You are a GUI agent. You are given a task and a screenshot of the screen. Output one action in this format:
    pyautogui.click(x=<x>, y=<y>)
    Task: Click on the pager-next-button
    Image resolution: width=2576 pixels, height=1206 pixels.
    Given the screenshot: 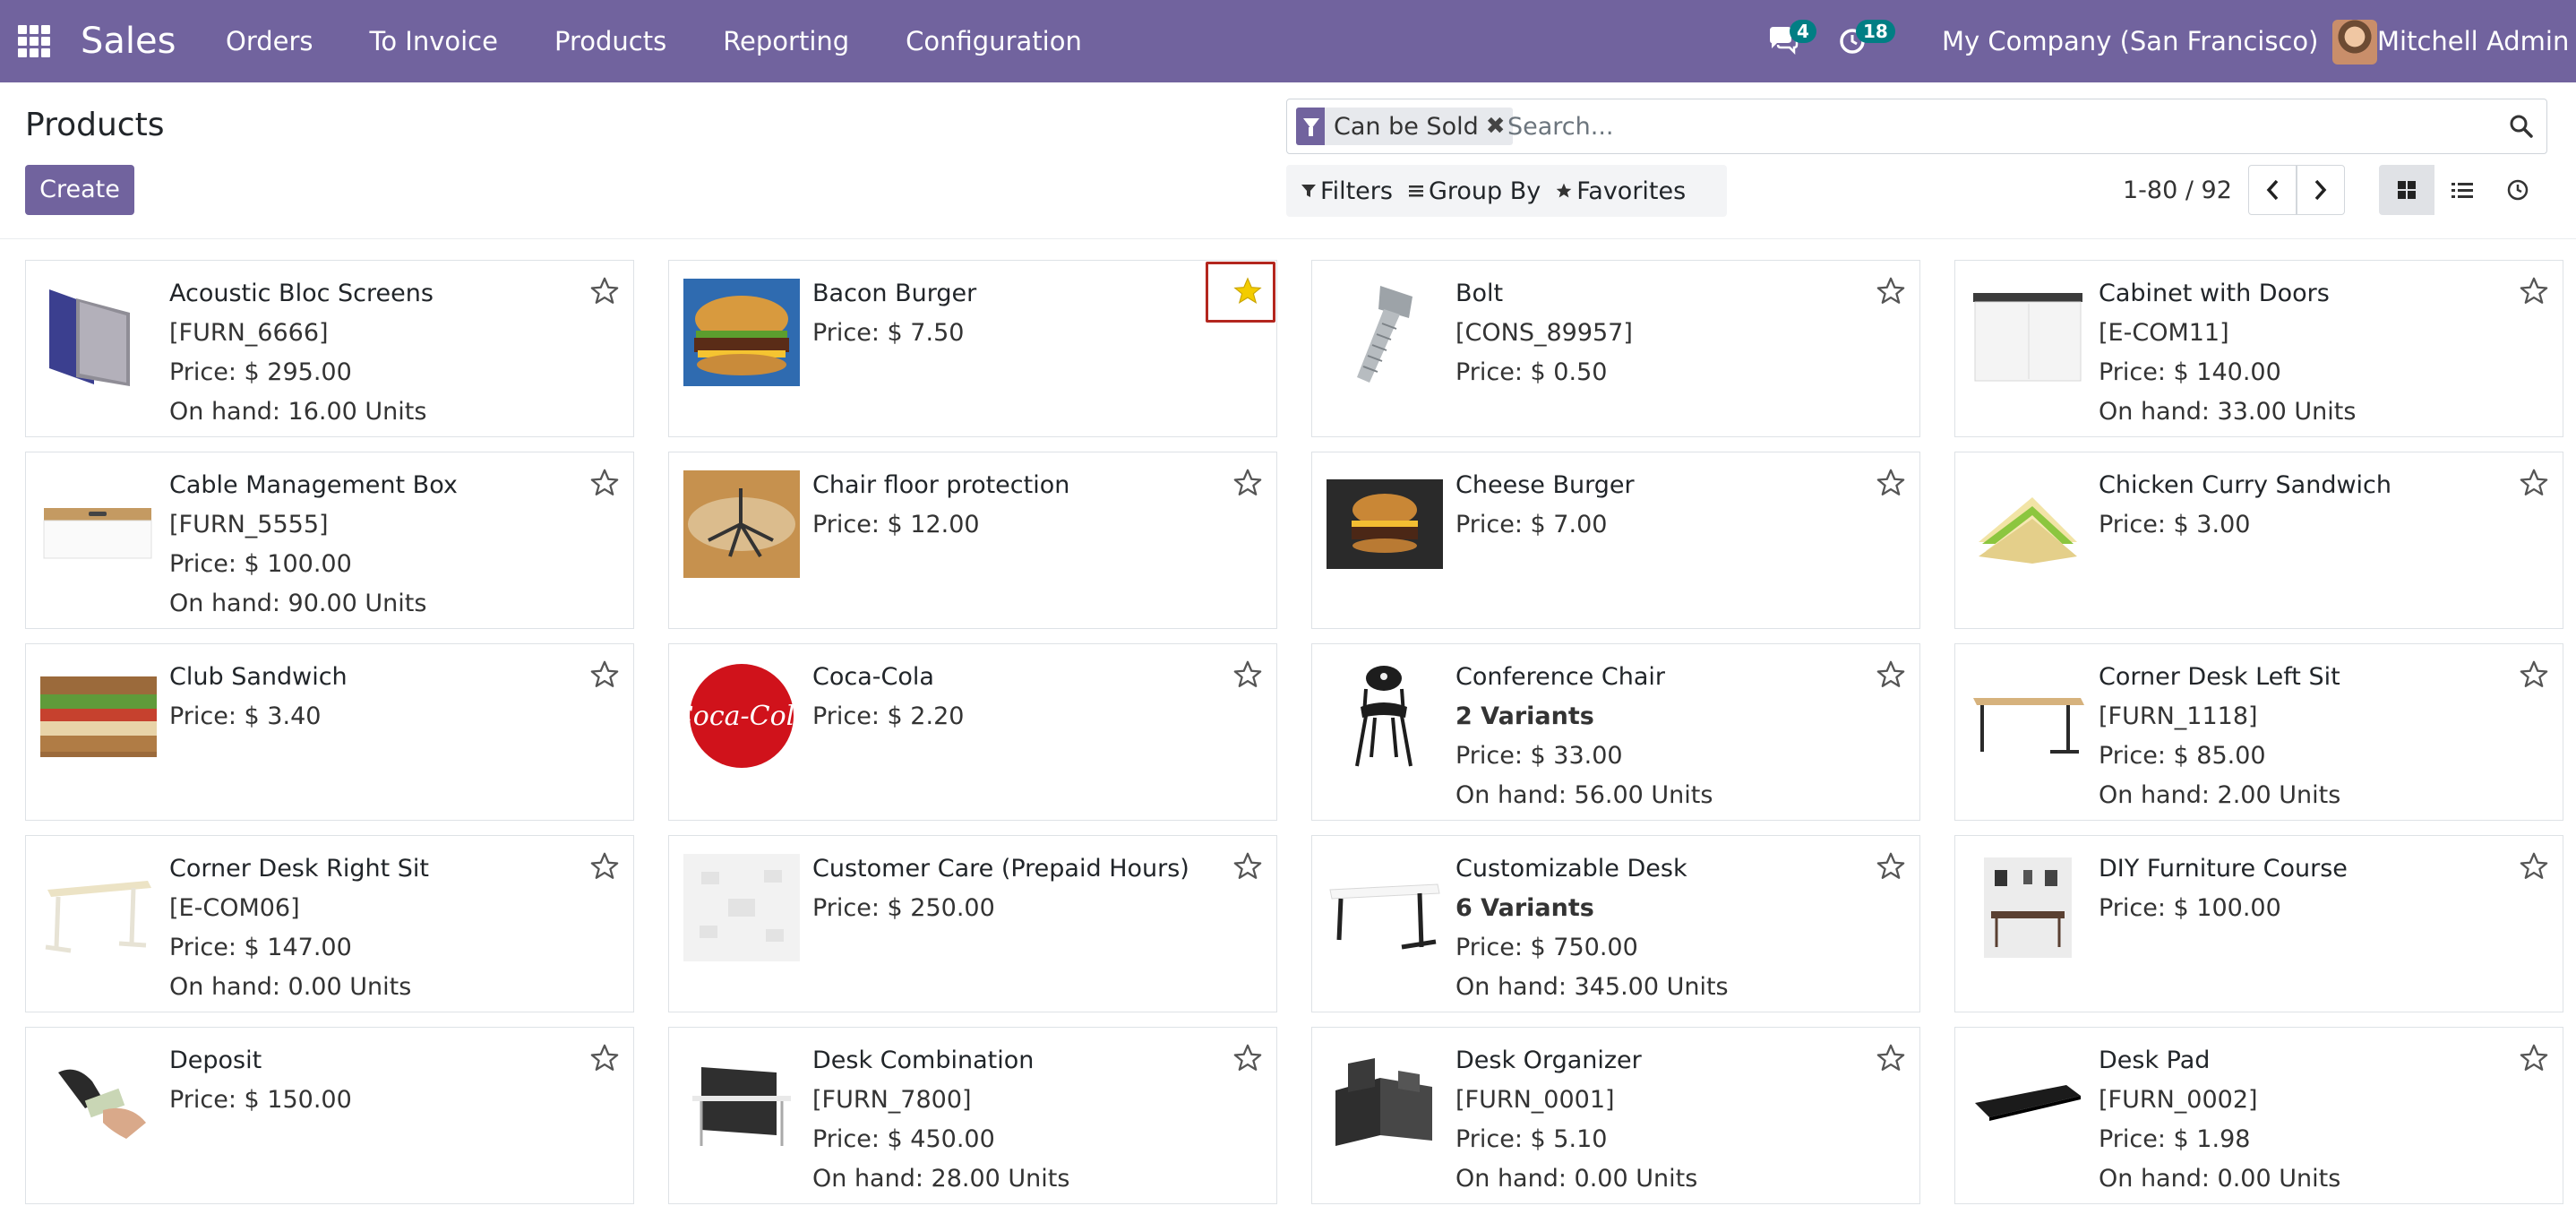 What is the action you would take?
    pyautogui.click(x=2321, y=190)
    